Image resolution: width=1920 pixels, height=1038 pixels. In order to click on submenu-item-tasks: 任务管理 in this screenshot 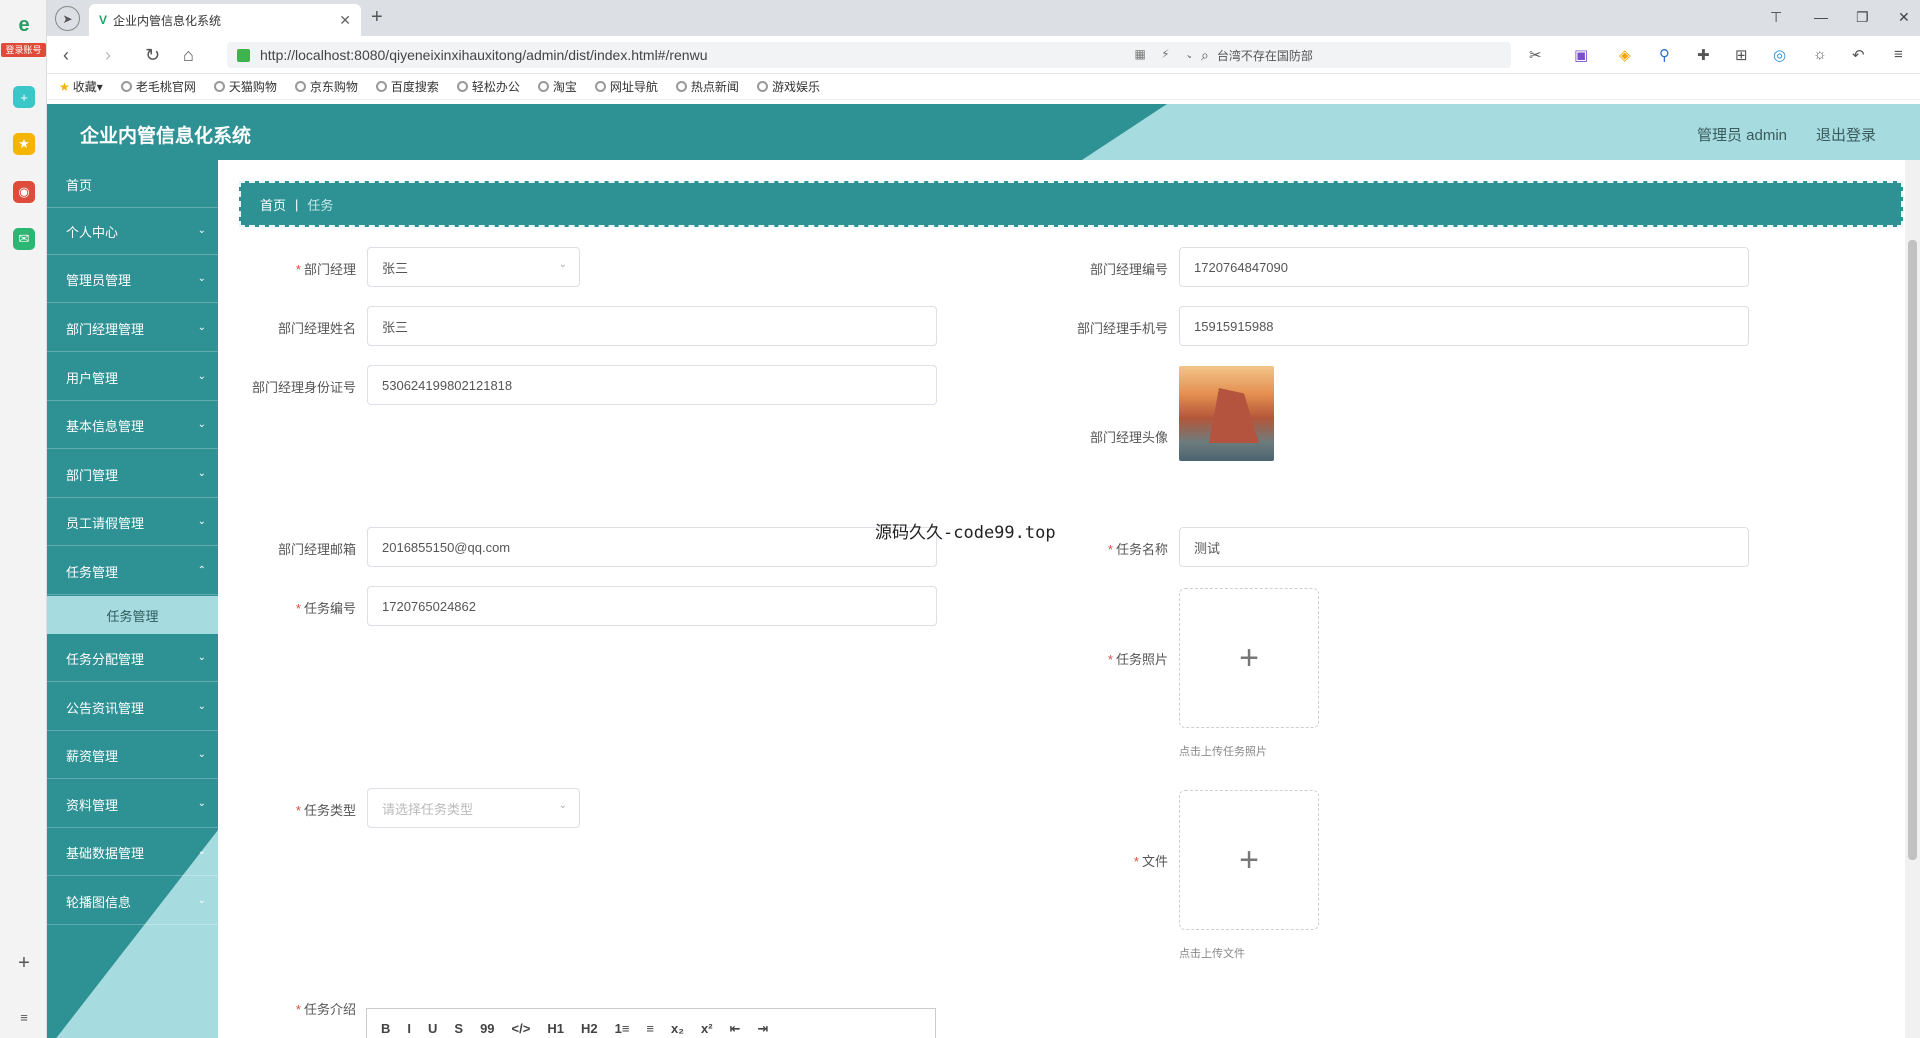, I will do `click(132, 615)`.